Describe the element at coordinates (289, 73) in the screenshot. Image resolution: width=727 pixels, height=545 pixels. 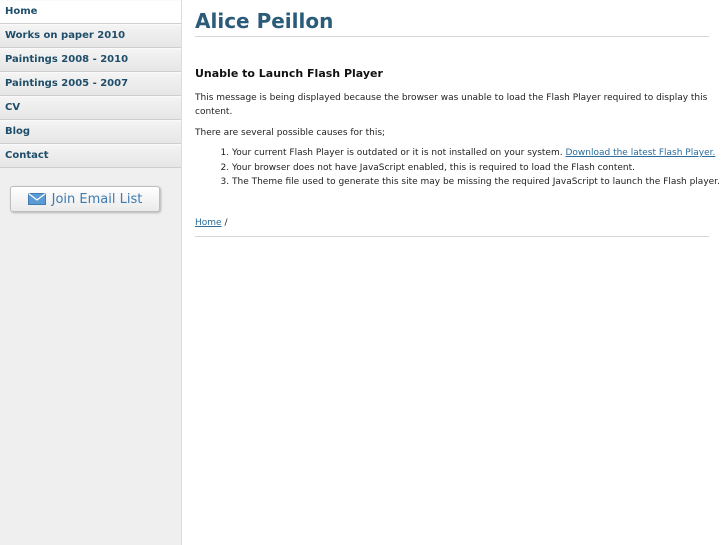
I see `flash-error-heading: Unable to Launch Flash Player` at that location.